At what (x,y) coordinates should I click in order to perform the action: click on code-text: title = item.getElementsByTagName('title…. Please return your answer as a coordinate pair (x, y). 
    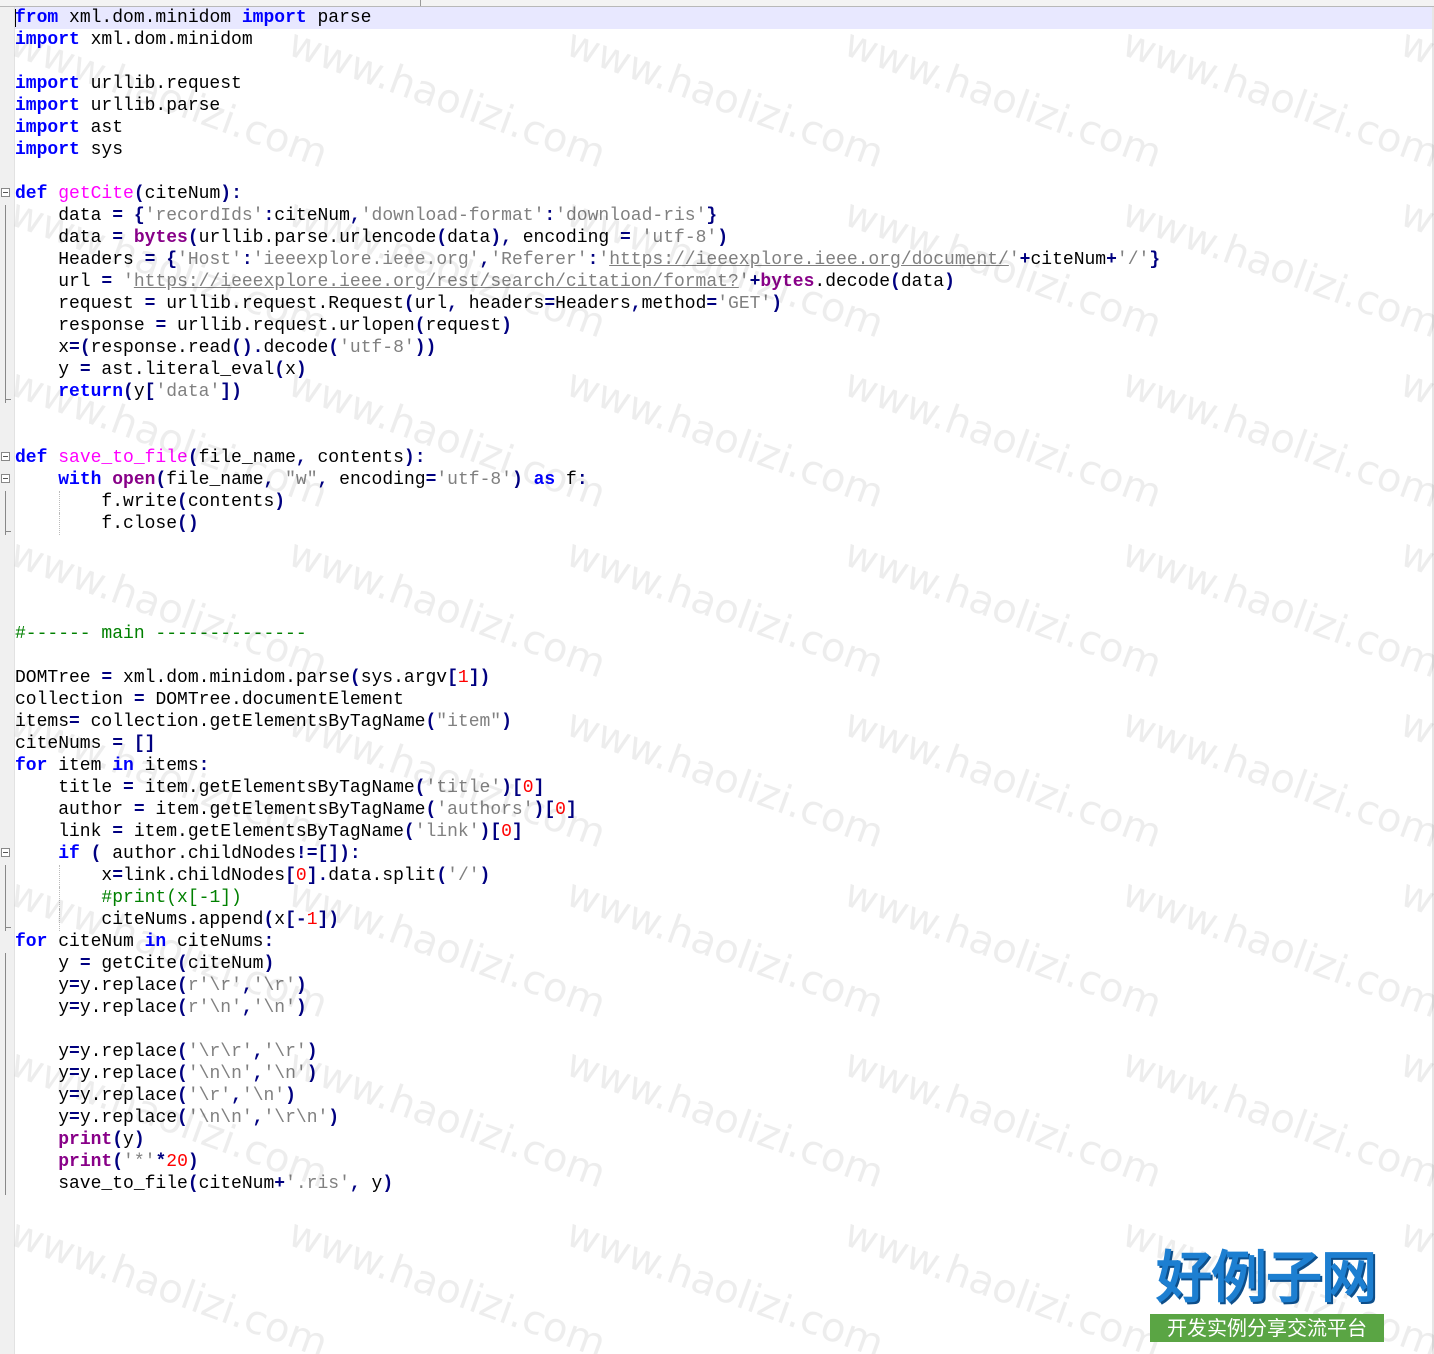
    Looking at the image, I should click on (279, 788).